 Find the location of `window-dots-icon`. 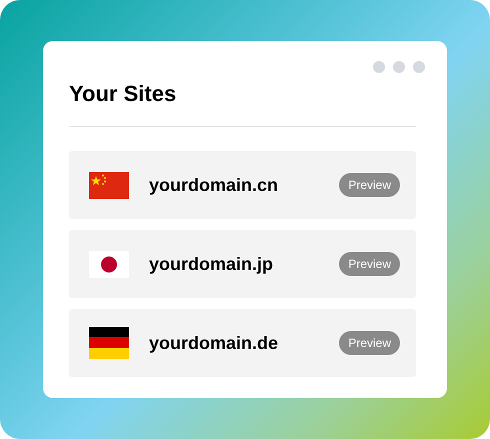

window-dots-icon is located at coordinates (400, 67).